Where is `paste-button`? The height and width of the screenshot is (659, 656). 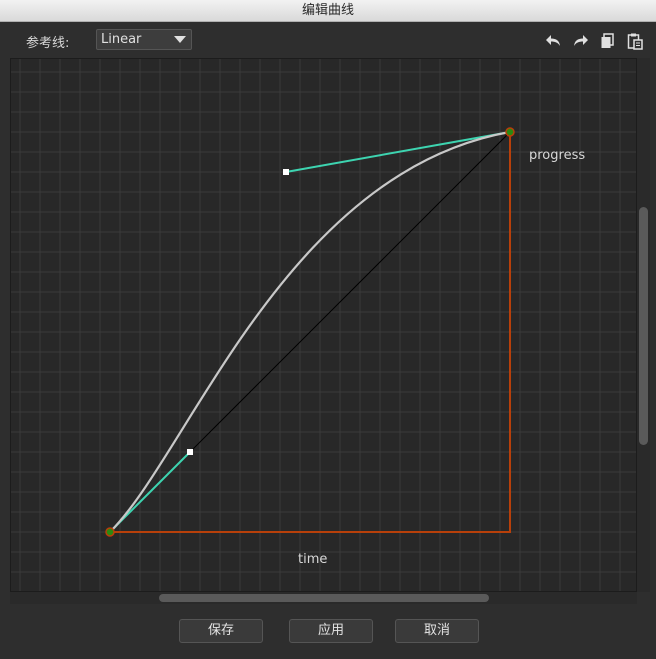
paste-button is located at coordinates (635, 41).